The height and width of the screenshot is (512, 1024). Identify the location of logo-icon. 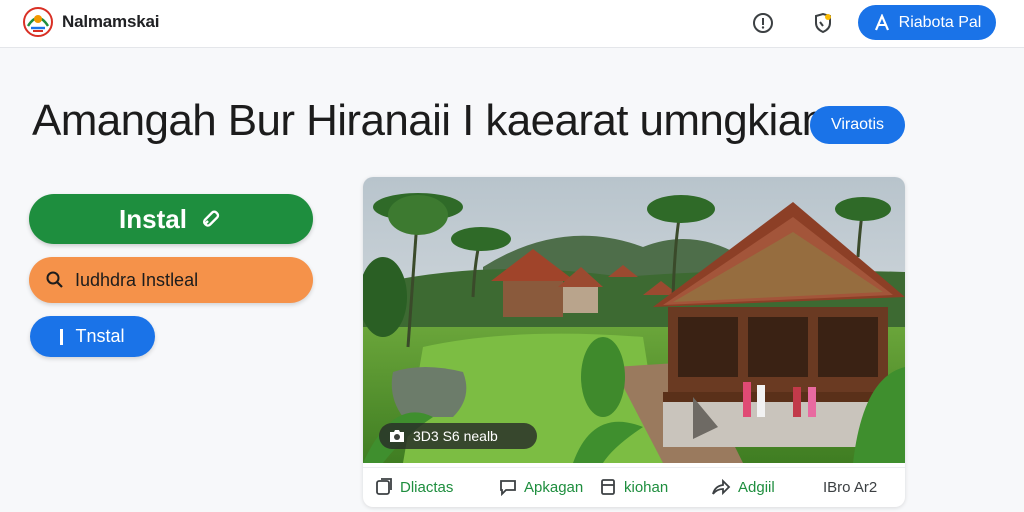
(38, 22).